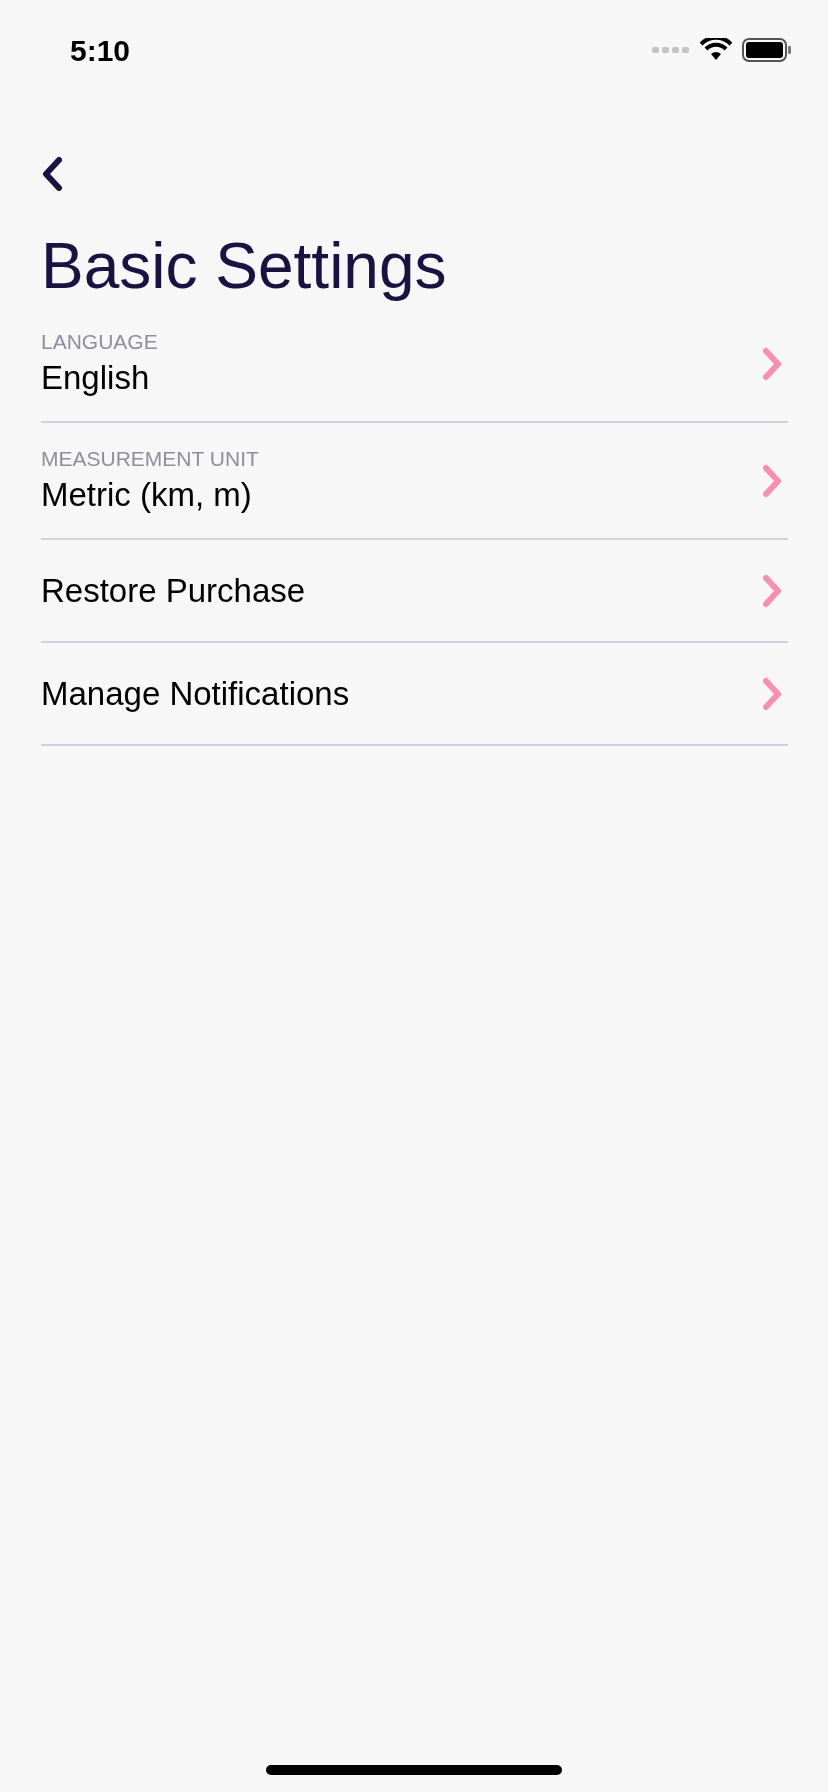 The height and width of the screenshot is (1792, 828). I want to click on row-value: Metric (km, m), so click(147, 494).